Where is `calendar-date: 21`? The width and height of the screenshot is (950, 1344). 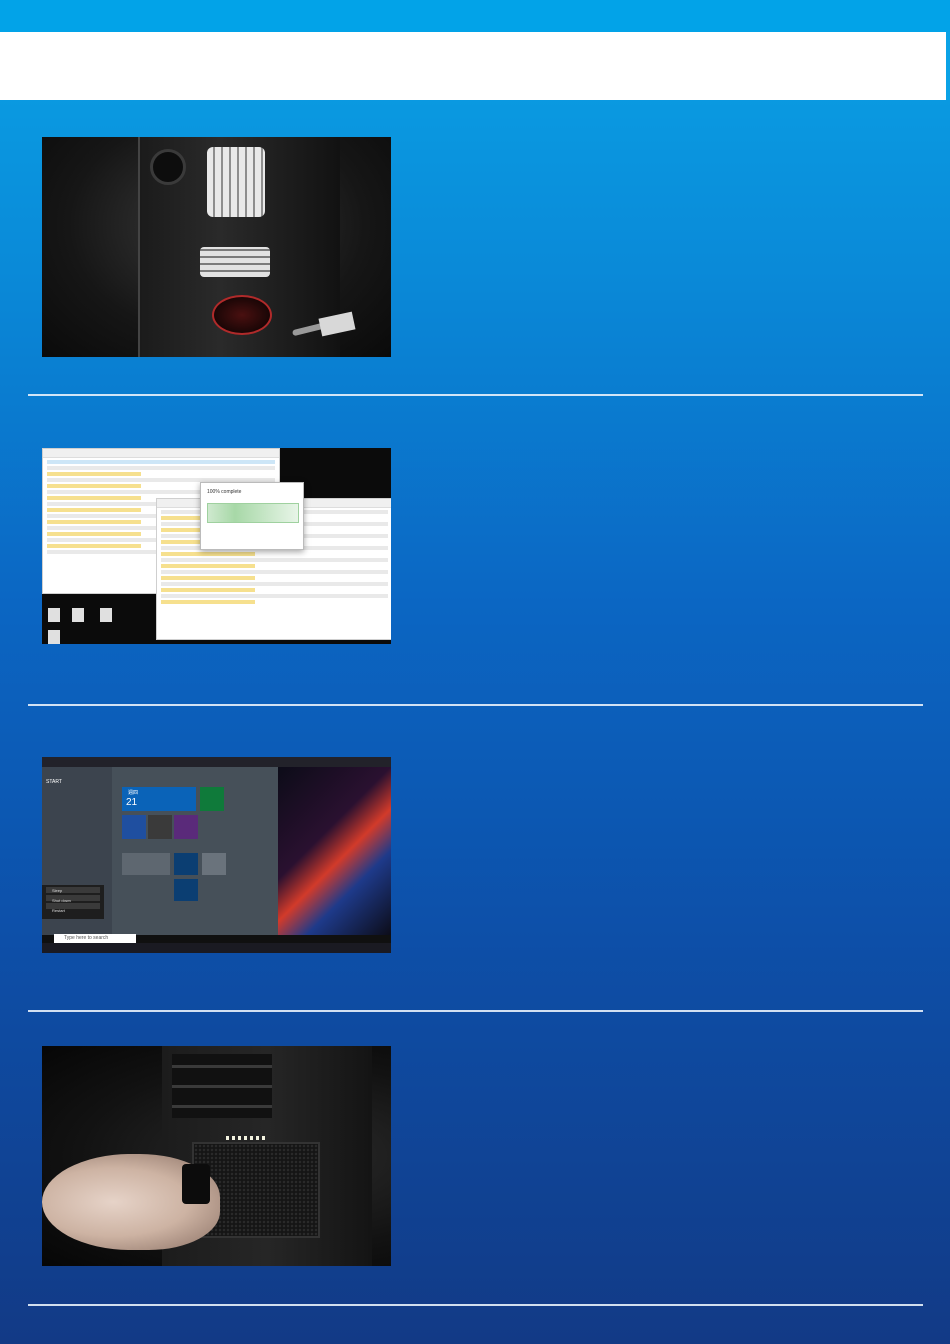
calendar-date: 21 is located at coordinates (132, 802).